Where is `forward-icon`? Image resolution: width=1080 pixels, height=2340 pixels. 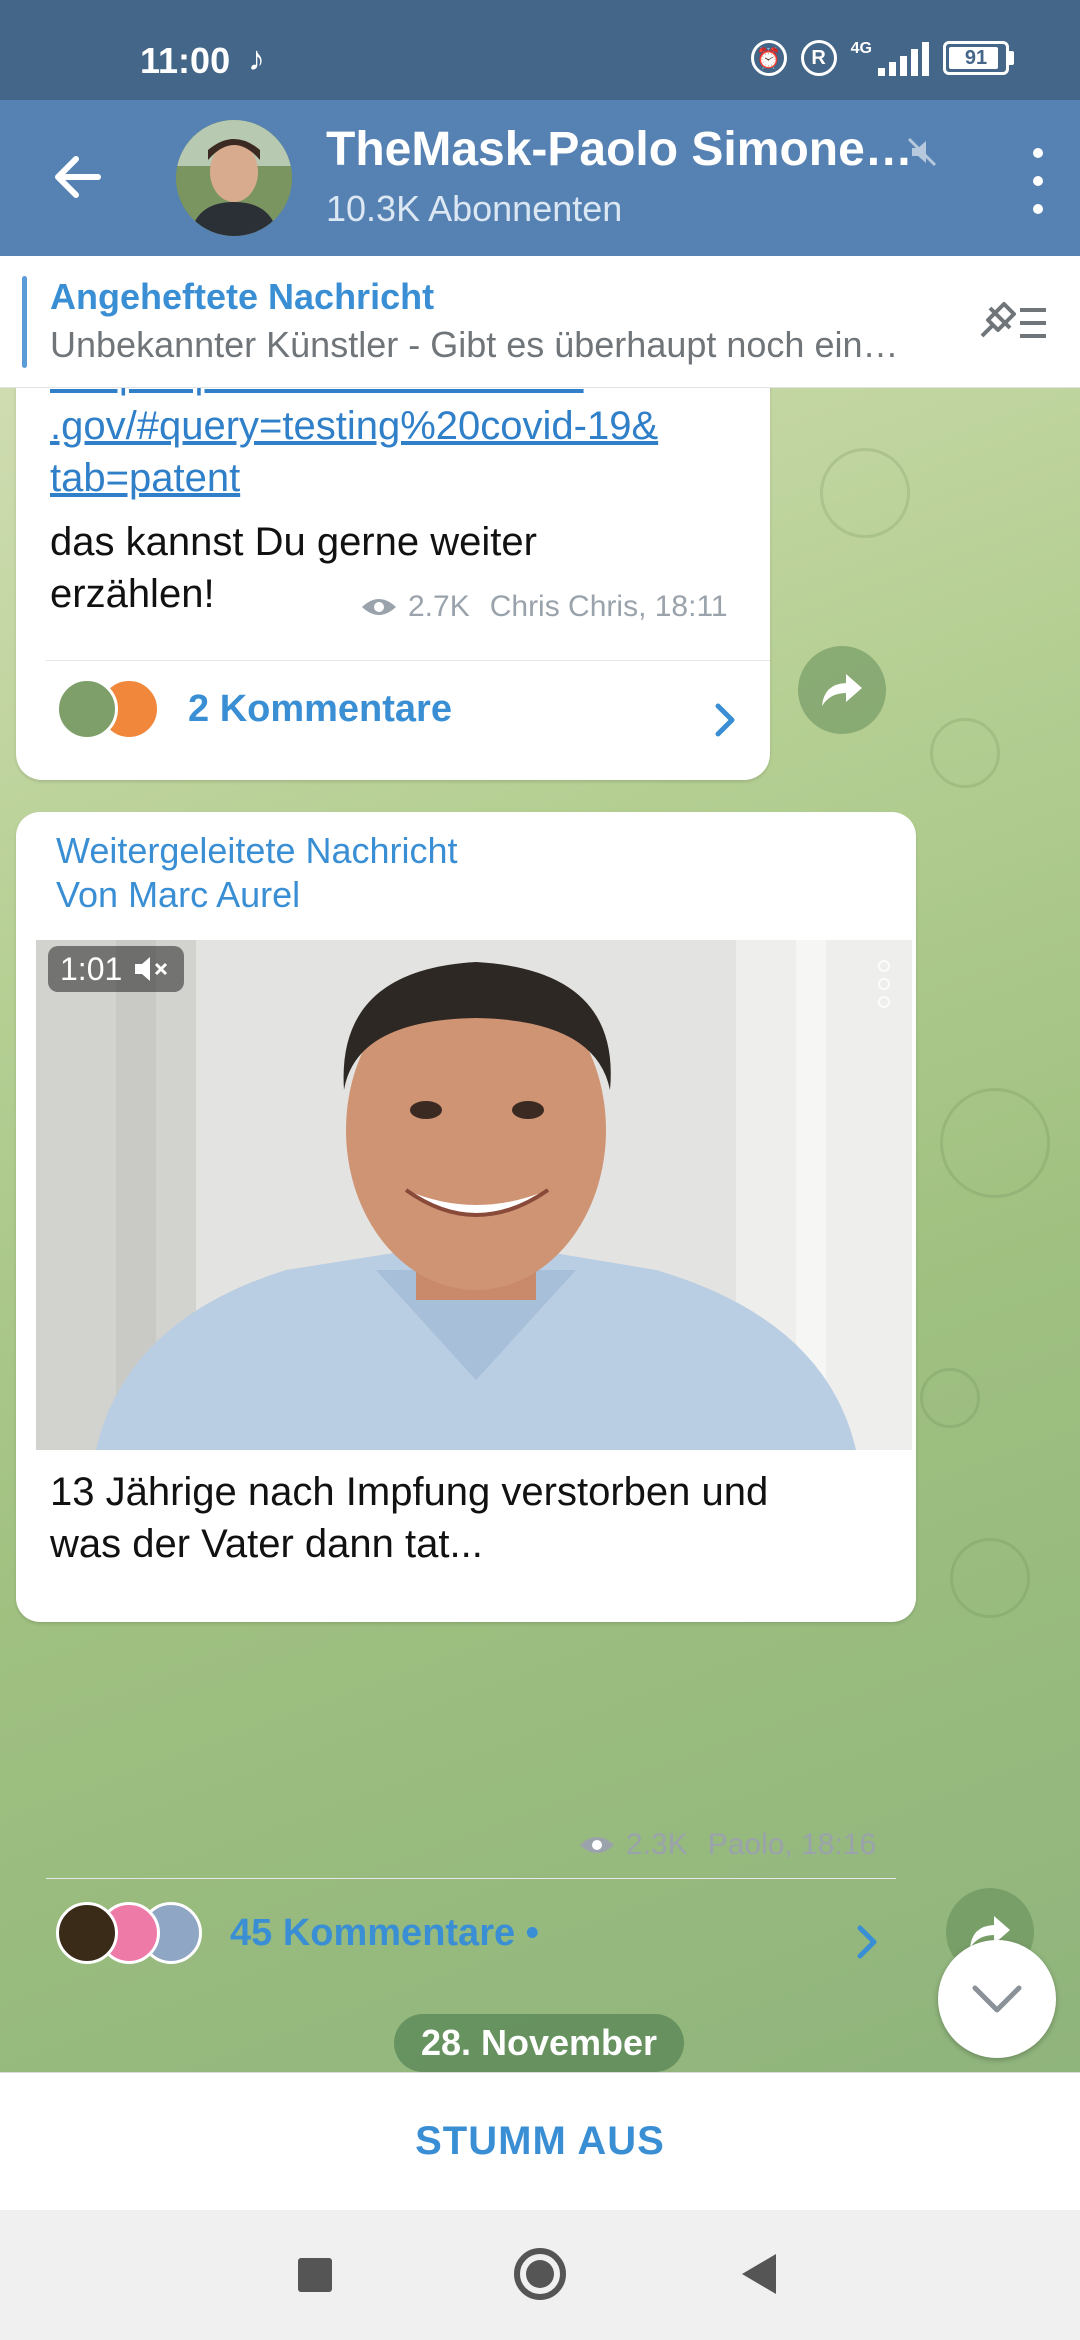 forward-icon is located at coordinates (842, 690).